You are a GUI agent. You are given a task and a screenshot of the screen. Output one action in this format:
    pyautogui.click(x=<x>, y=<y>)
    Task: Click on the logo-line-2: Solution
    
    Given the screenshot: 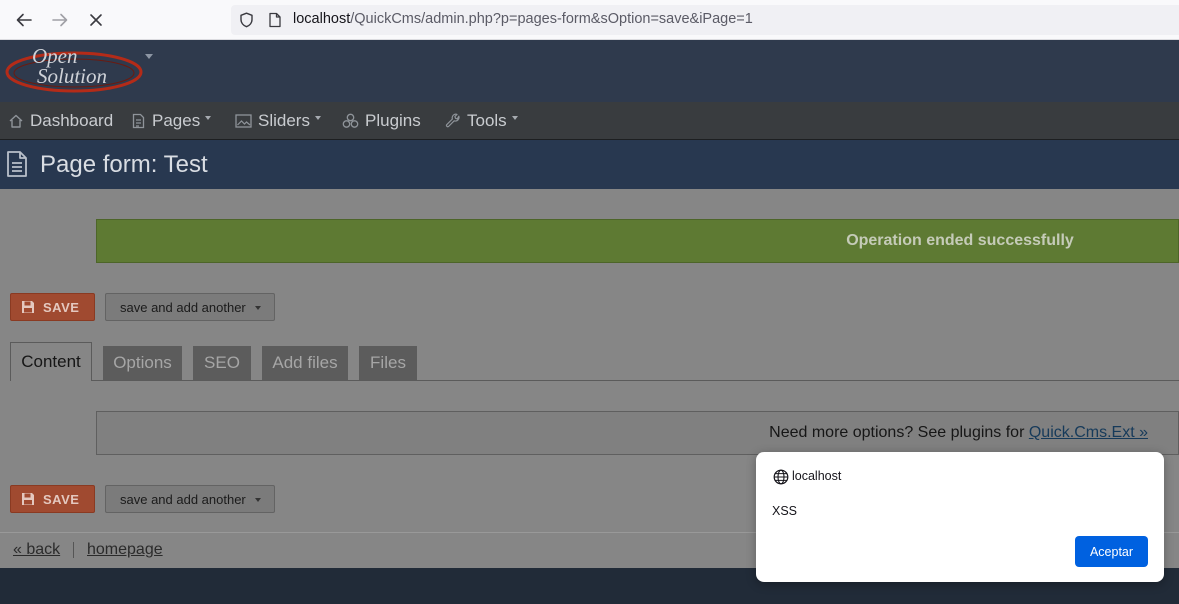 What is the action you would take?
    pyautogui.click(x=72, y=76)
    